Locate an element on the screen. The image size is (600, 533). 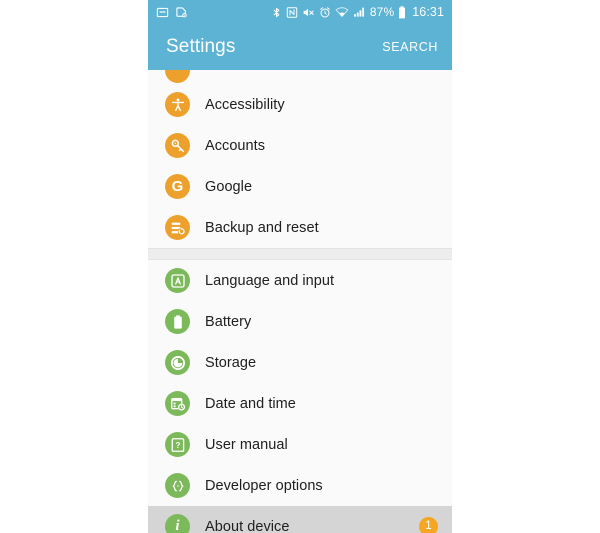
user-manual-icon: ? is located at coordinates (177, 444).